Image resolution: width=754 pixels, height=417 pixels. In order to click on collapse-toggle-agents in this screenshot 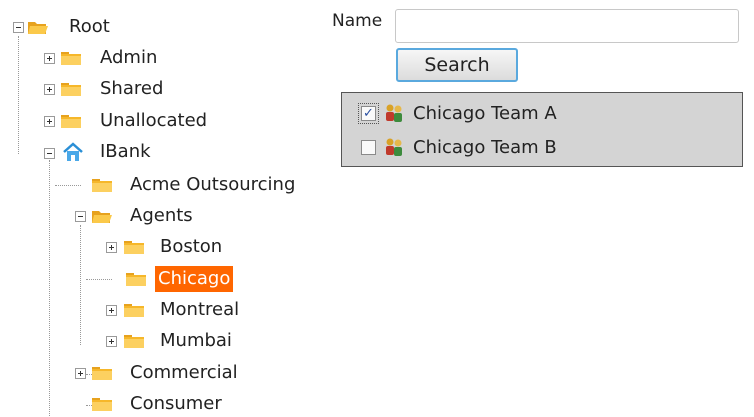, I will do `click(80, 216)`.